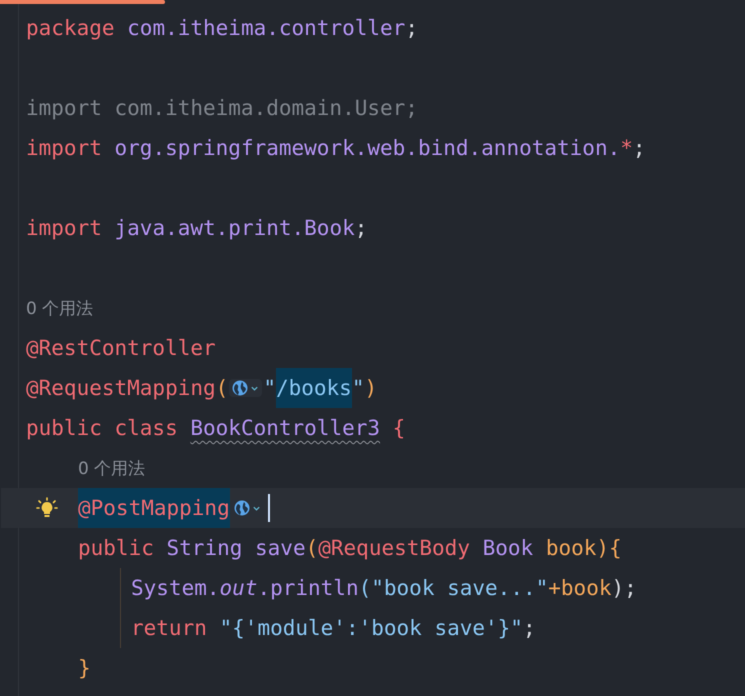 This screenshot has width=745, height=696. I want to click on code-text: public class BookController3 {, so click(216, 428).